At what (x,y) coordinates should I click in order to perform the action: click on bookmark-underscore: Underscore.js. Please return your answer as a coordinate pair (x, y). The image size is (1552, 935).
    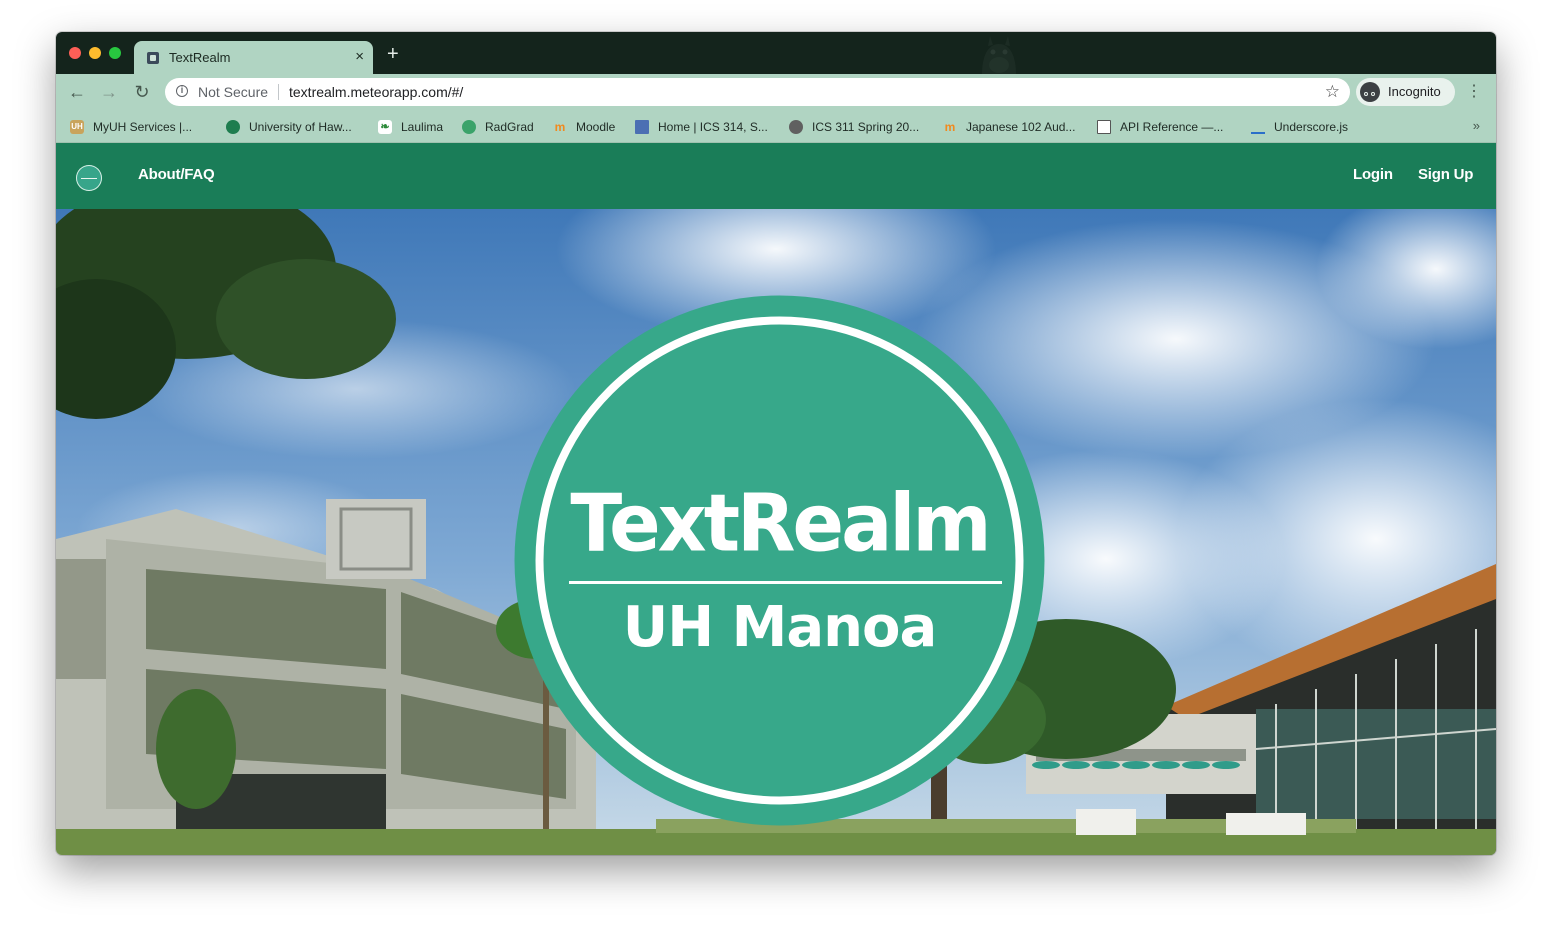
    Looking at the image, I should click on (1299, 127).